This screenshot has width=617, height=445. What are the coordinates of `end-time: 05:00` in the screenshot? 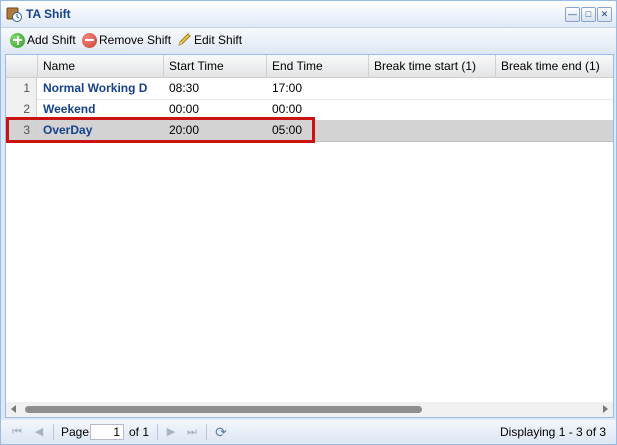 It's located at (287, 130).